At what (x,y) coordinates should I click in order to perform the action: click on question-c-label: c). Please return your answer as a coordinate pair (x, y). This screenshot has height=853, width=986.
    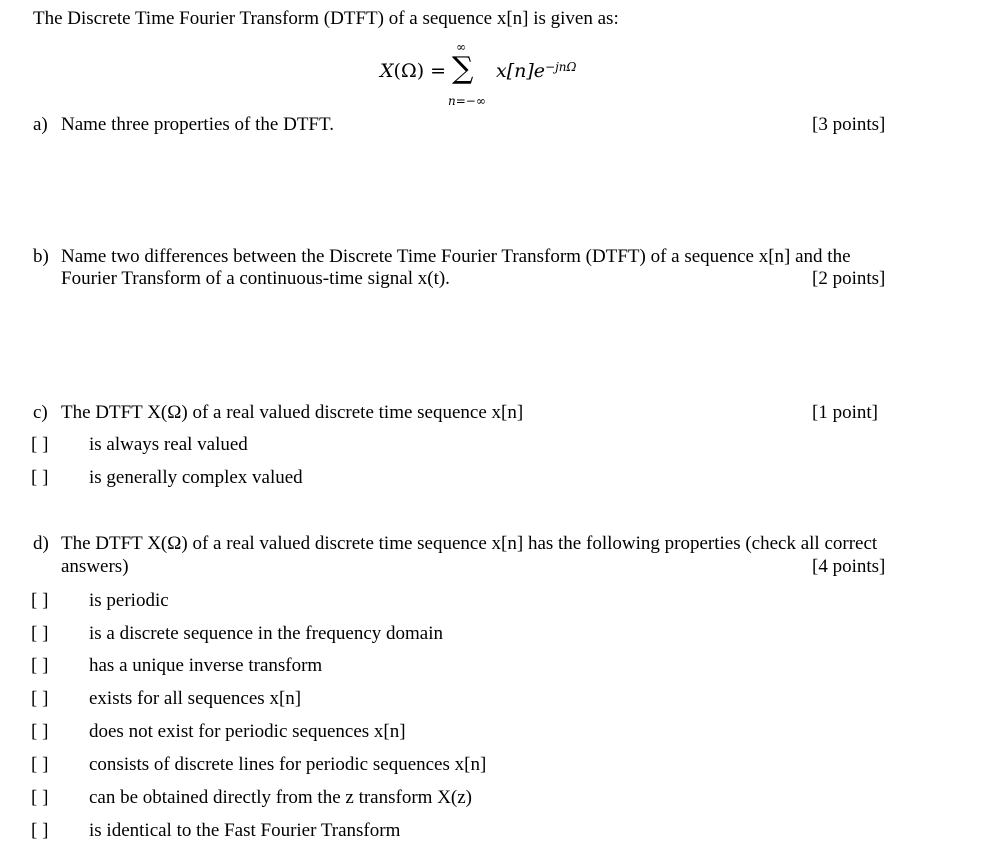
    Looking at the image, I should click on (40, 412).